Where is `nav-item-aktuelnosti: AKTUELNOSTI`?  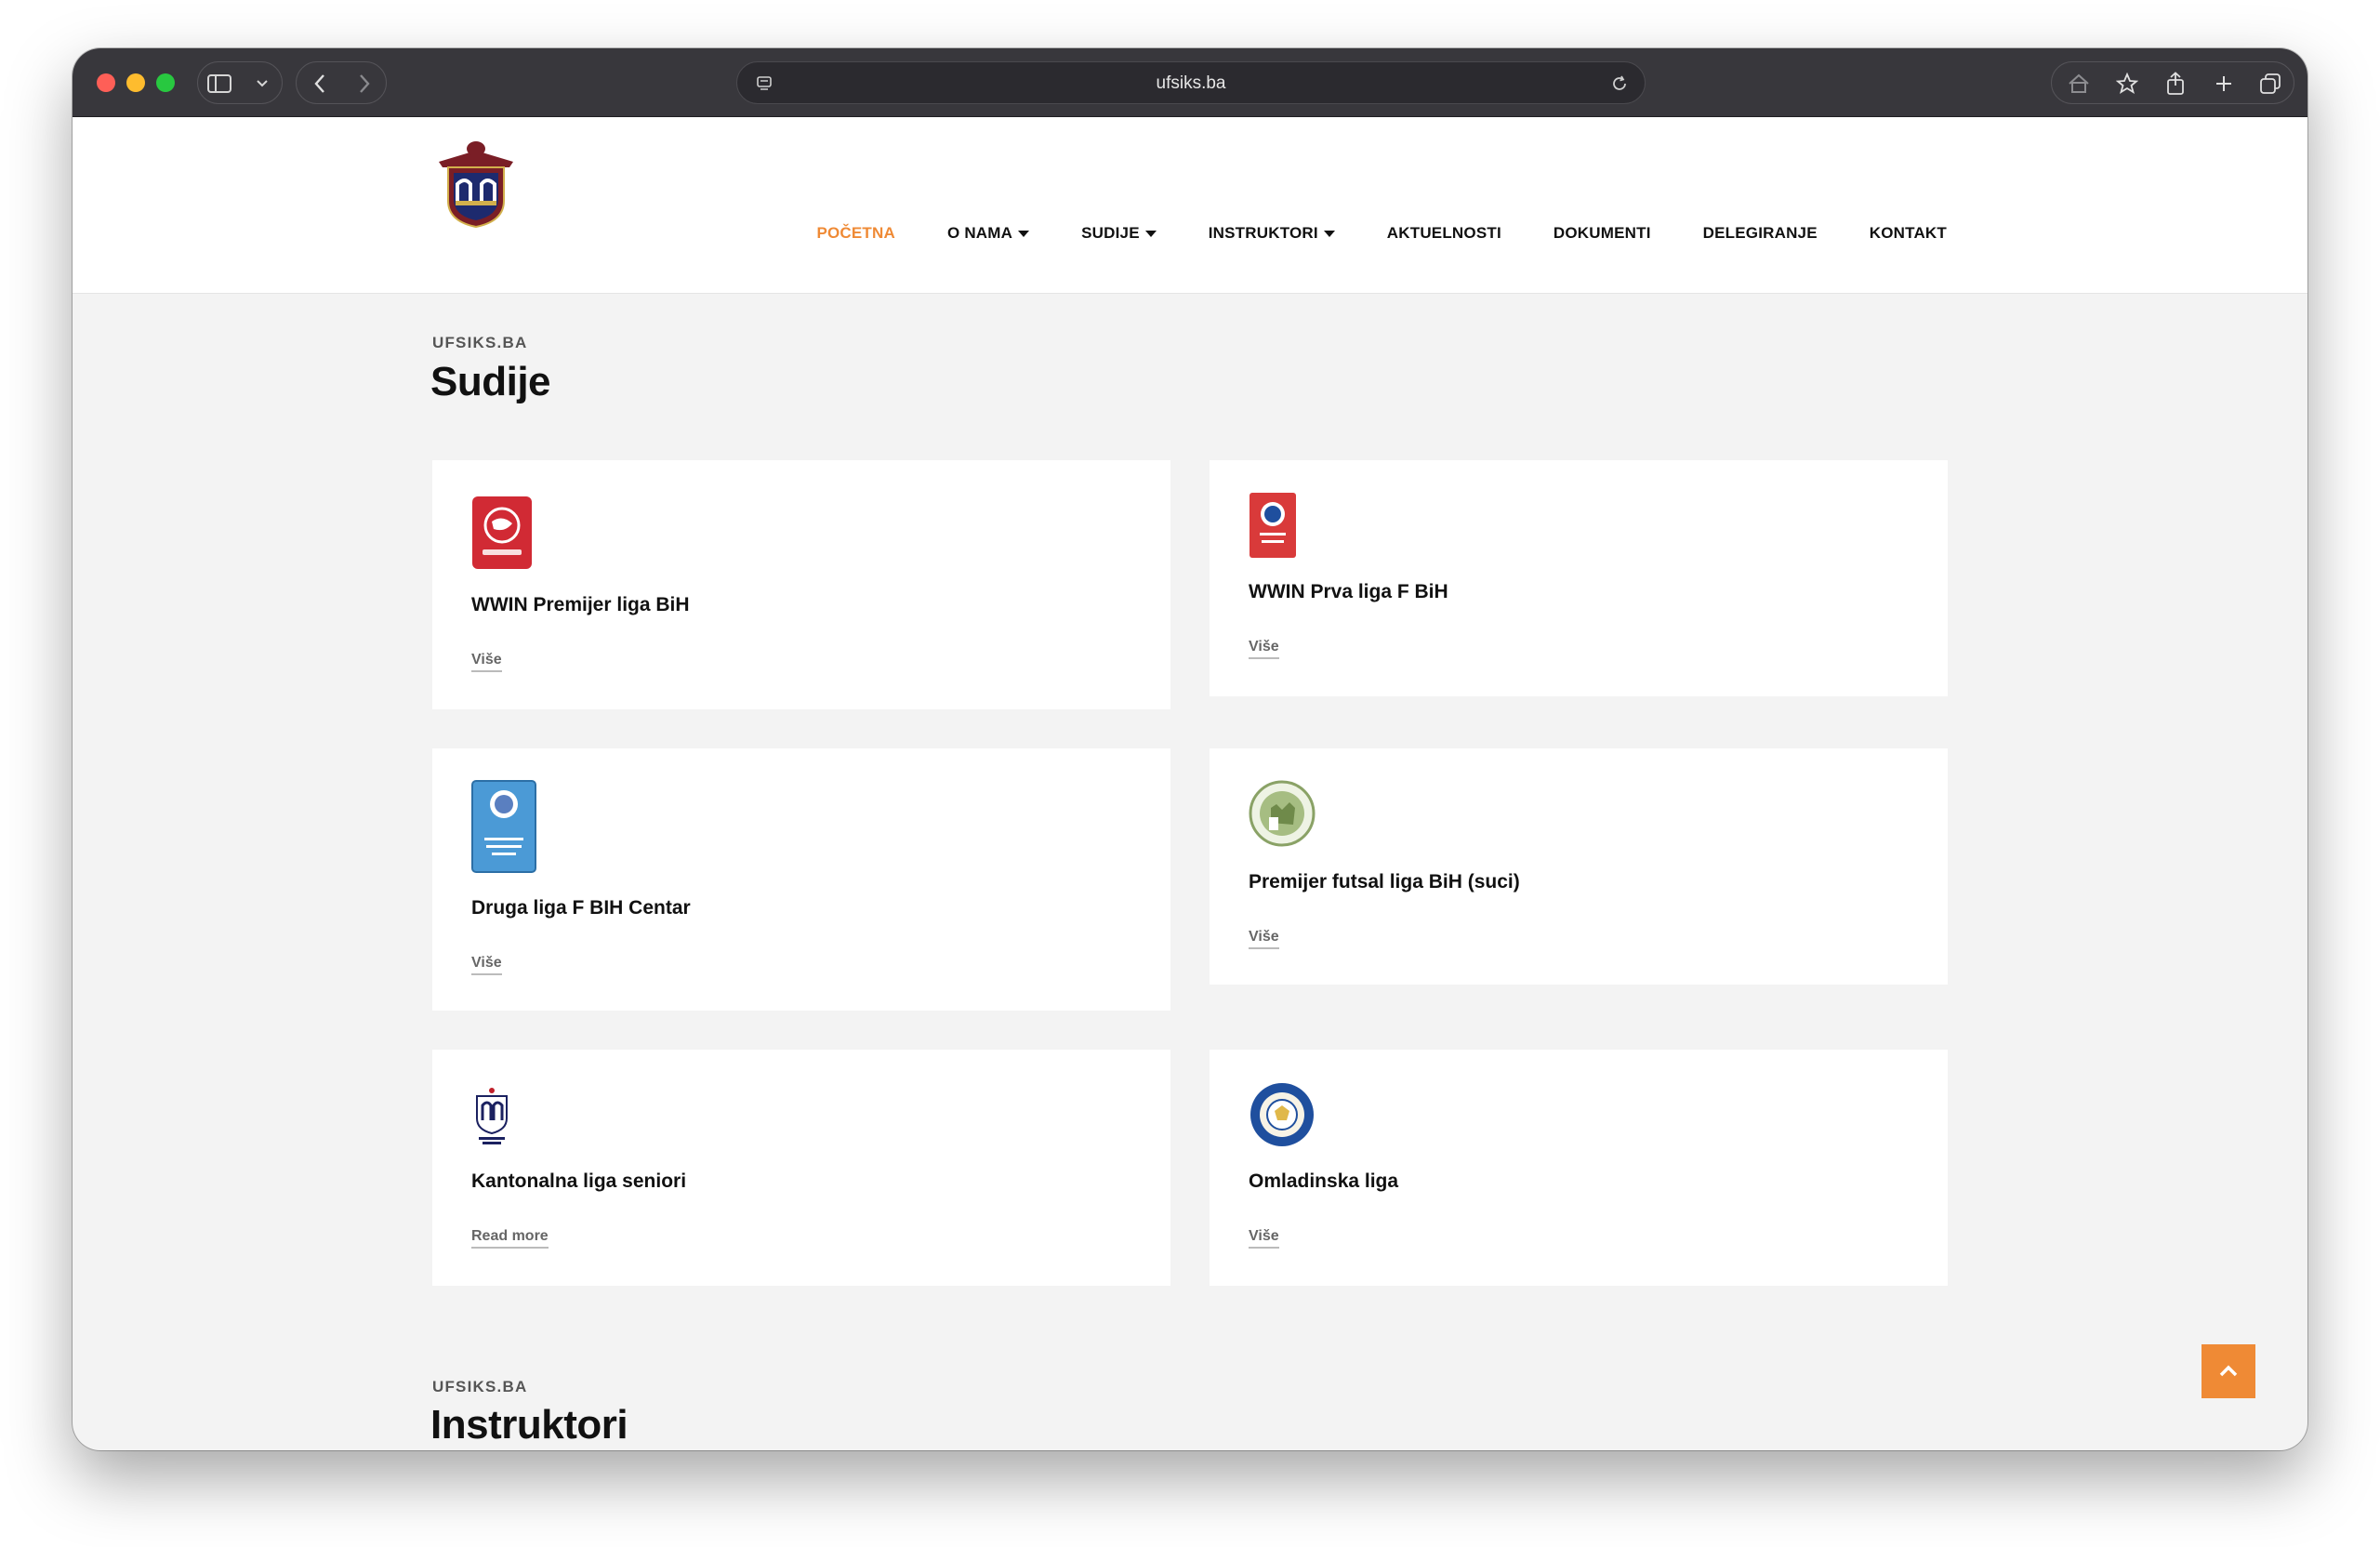 nav-item-aktuelnosti: AKTUELNOSTI is located at coordinates (1444, 233).